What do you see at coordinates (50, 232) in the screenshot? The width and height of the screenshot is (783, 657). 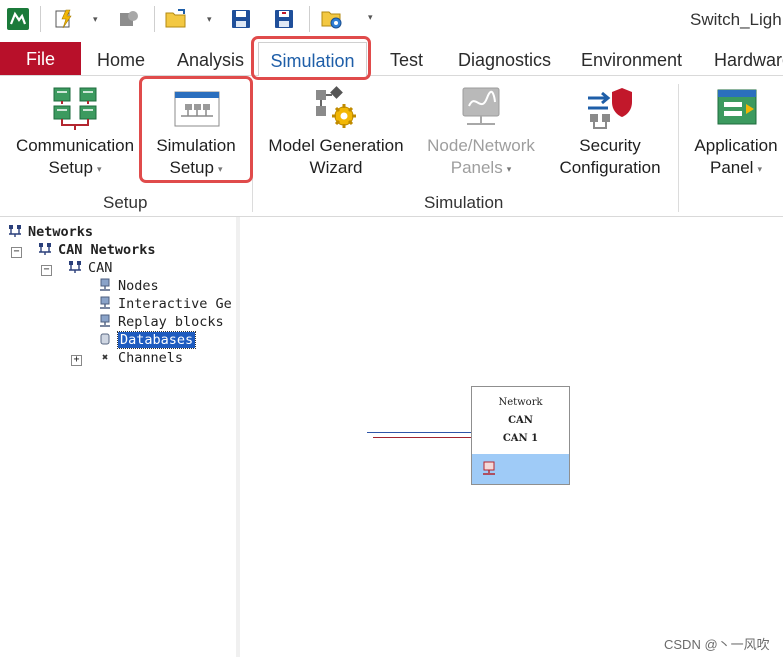 I see `tree-node-networks: Networks` at bounding box center [50, 232].